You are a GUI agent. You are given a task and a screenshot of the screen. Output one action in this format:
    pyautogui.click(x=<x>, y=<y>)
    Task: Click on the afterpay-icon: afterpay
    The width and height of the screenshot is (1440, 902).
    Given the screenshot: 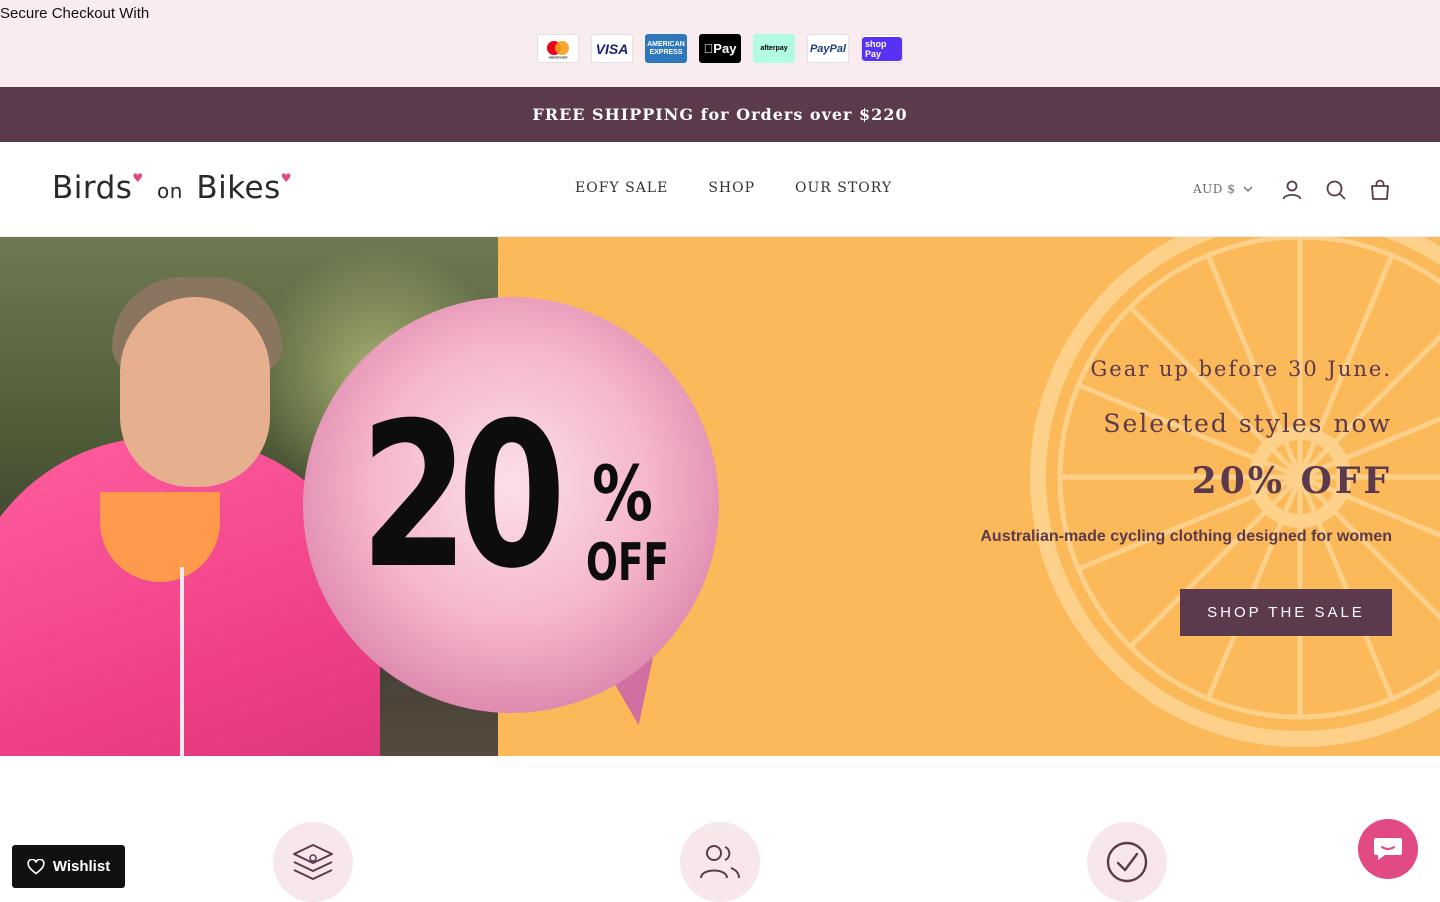 What is the action you would take?
    pyautogui.click(x=774, y=48)
    